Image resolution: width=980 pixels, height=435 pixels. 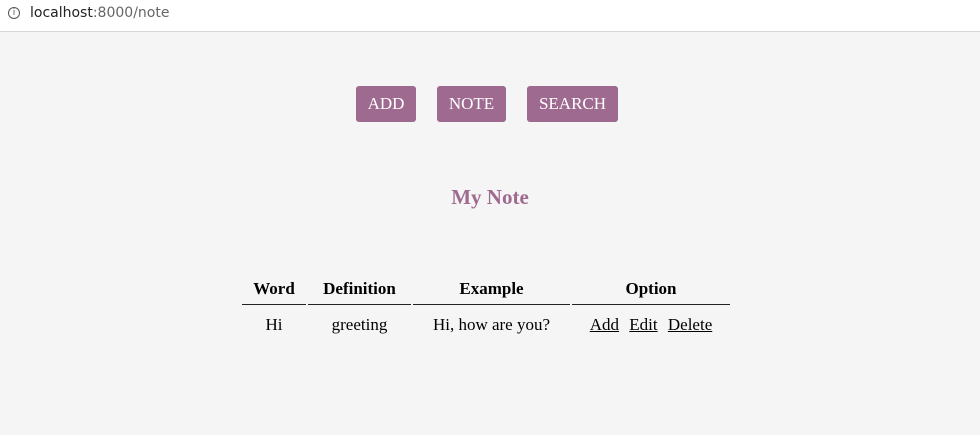 What do you see at coordinates (274, 289) in the screenshot?
I see `header-word: Word` at bounding box center [274, 289].